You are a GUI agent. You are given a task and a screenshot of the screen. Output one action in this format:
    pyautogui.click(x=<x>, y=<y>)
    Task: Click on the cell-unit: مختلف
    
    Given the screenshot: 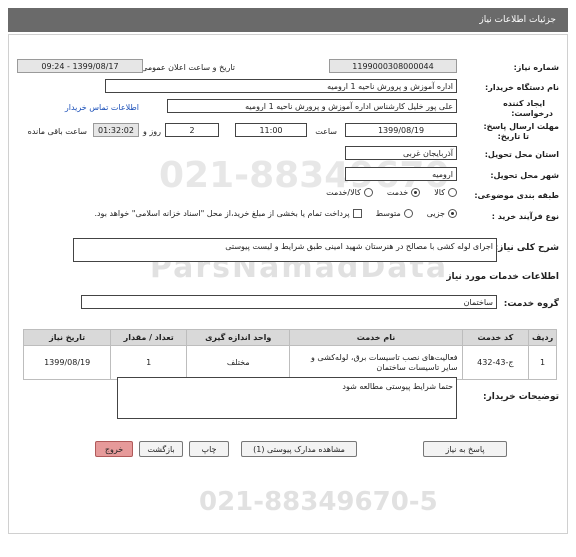 What is the action you would take?
    pyautogui.click(x=238, y=362)
    